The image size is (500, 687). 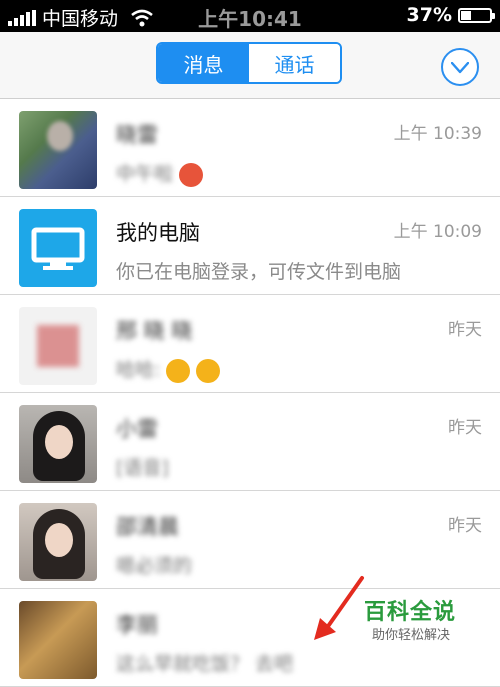 I want to click on conversation-row: 晓雷 中午啦 上午 10:39, so click(x=250, y=148).